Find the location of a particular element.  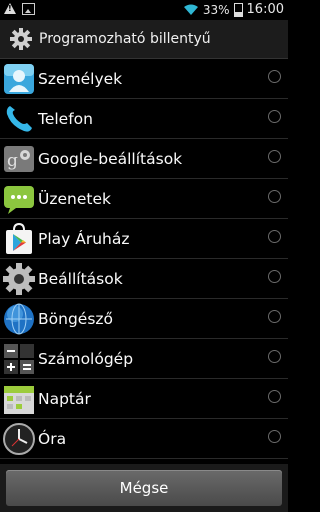

clock-time: 16:00 is located at coordinates (265, 9).